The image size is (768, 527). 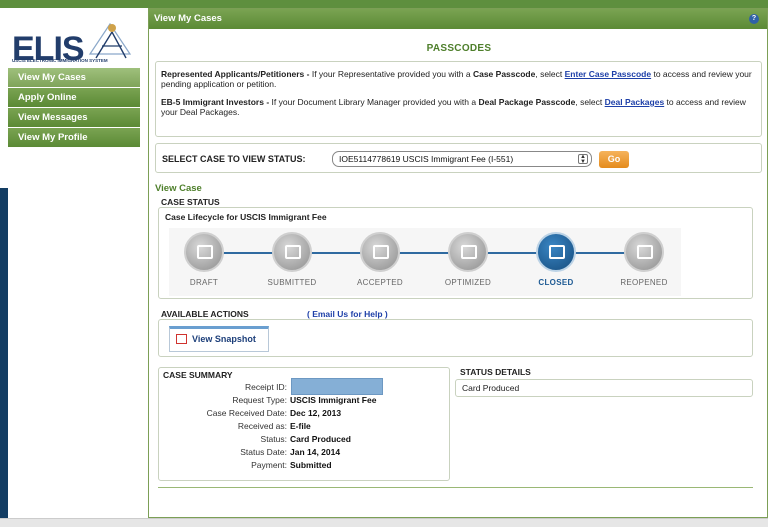 What do you see at coordinates (246, 413) in the screenshot?
I see `summary-key: Case Received Date:` at bounding box center [246, 413].